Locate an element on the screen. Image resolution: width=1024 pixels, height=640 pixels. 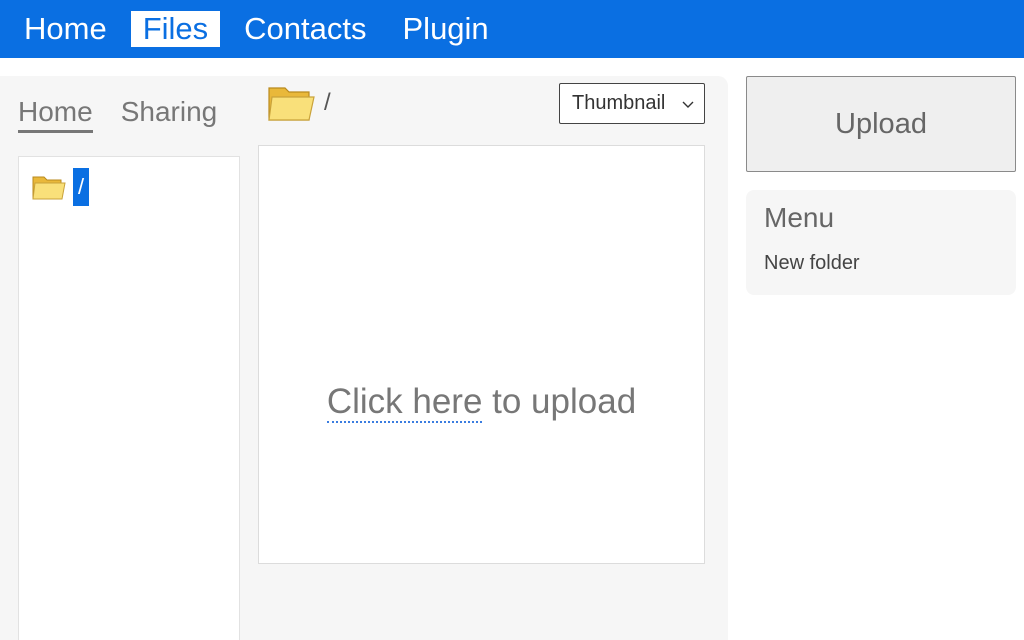
menu-panel: Menu New folder is located at coordinates (881, 242).